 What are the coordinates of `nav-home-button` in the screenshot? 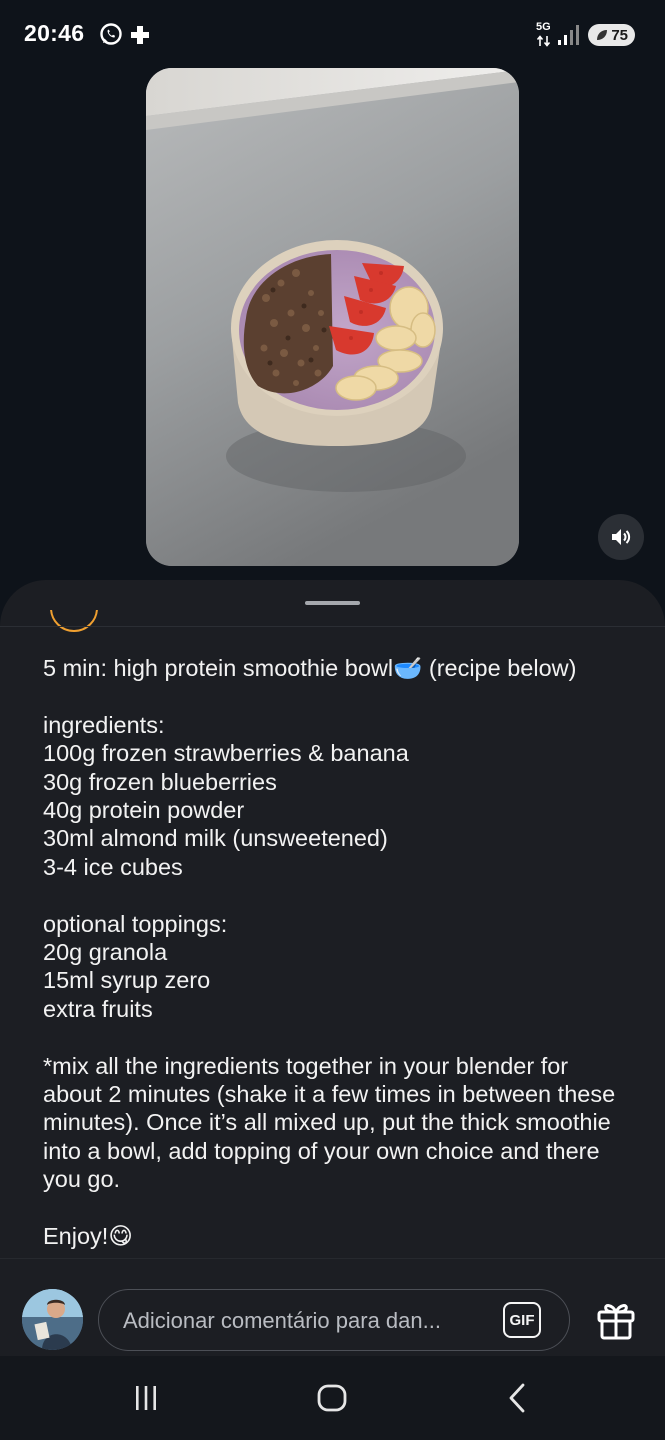 It's located at (332, 1398).